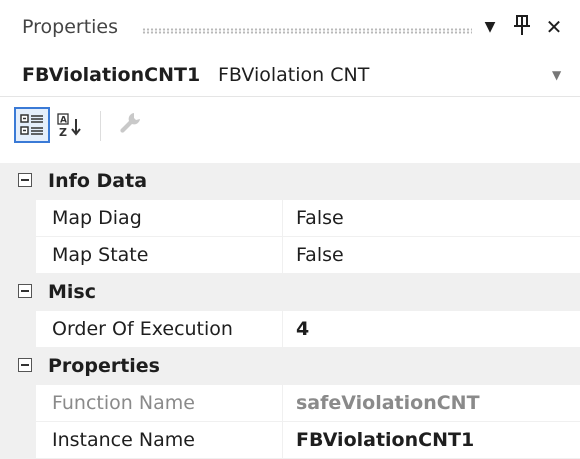 This screenshot has height=459, width=580. Describe the element at coordinates (290, 292) in the screenshot. I see `category-misc: Misc` at that location.